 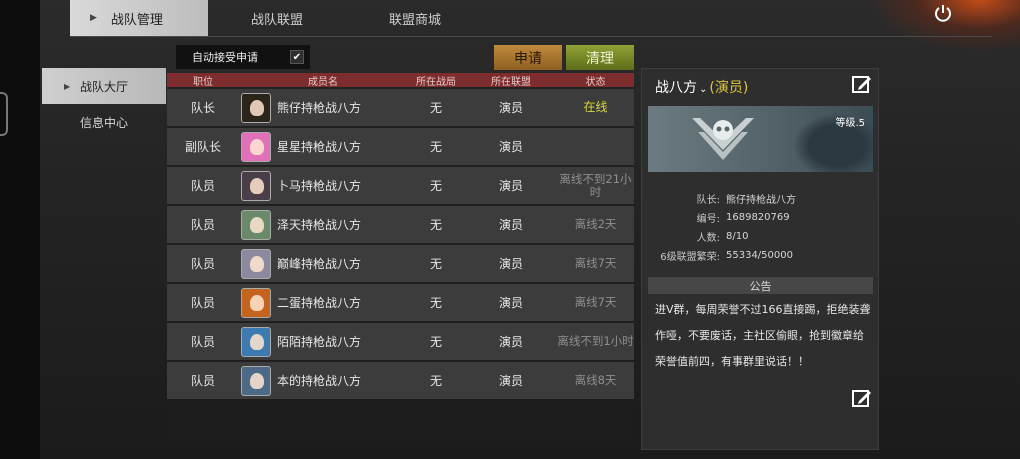 I want to click on power-icon, so click(x=943, y=13).